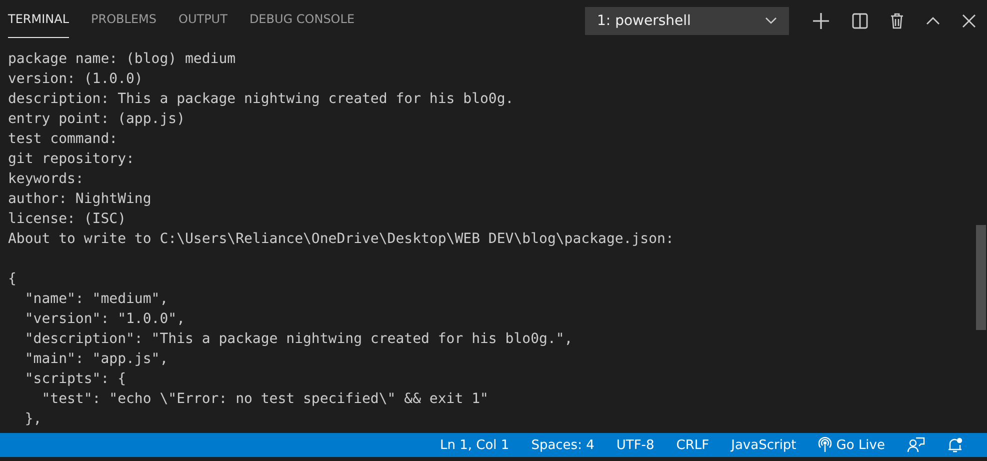 This screenshot has height=461, width=987. What do you see at coordinates (981, 277) in the screenshot?
I see `scrollbar-thumb` at bounding box center [981, 277].